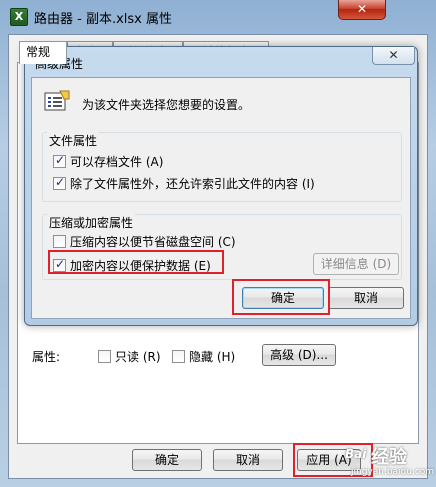 The image size is (436, 487). I want to click on file-attributes-group: 文件属性 可以存档文件 (A) 除了文件属性外，还允许索引此文件的内容 (I), so click(222, 167).